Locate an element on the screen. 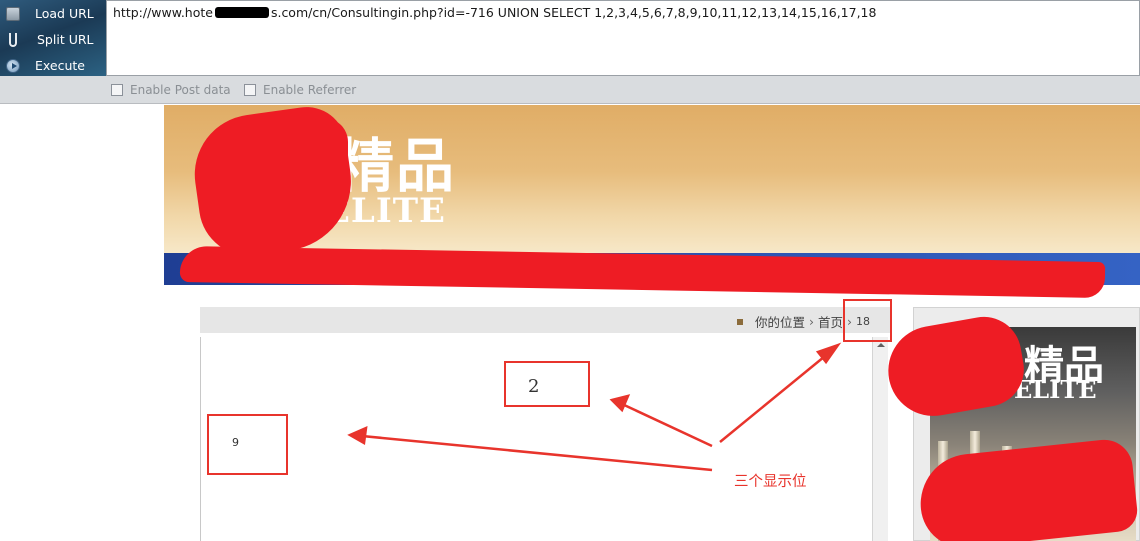 This screenshot has height=541, width=1140. split-url-button: Split URL is located at coordinates (53, 39).